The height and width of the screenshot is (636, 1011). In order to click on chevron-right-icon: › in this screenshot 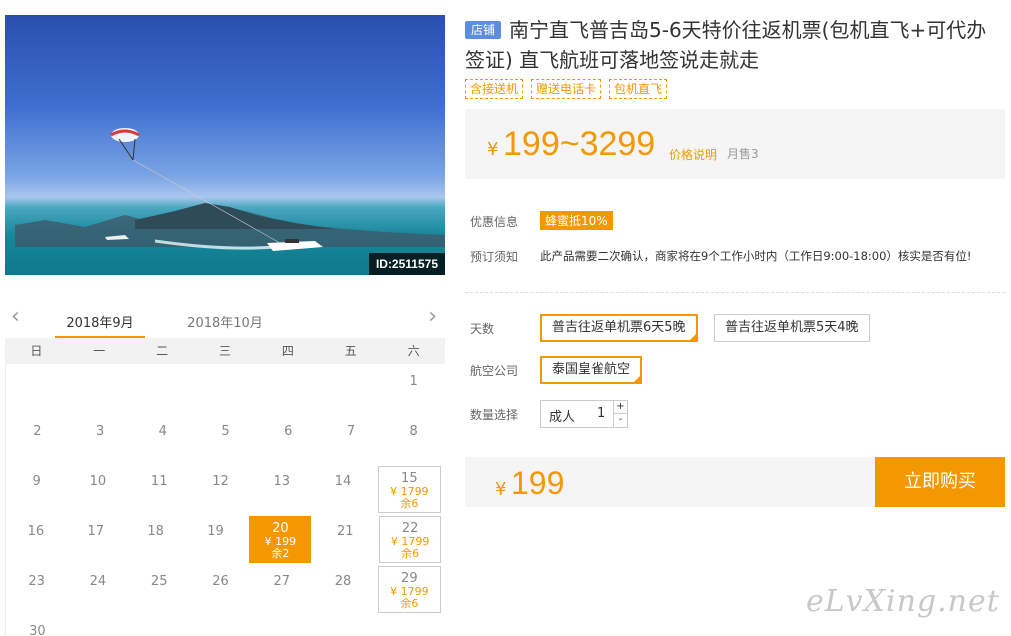, I will do `click(432, 317)`.